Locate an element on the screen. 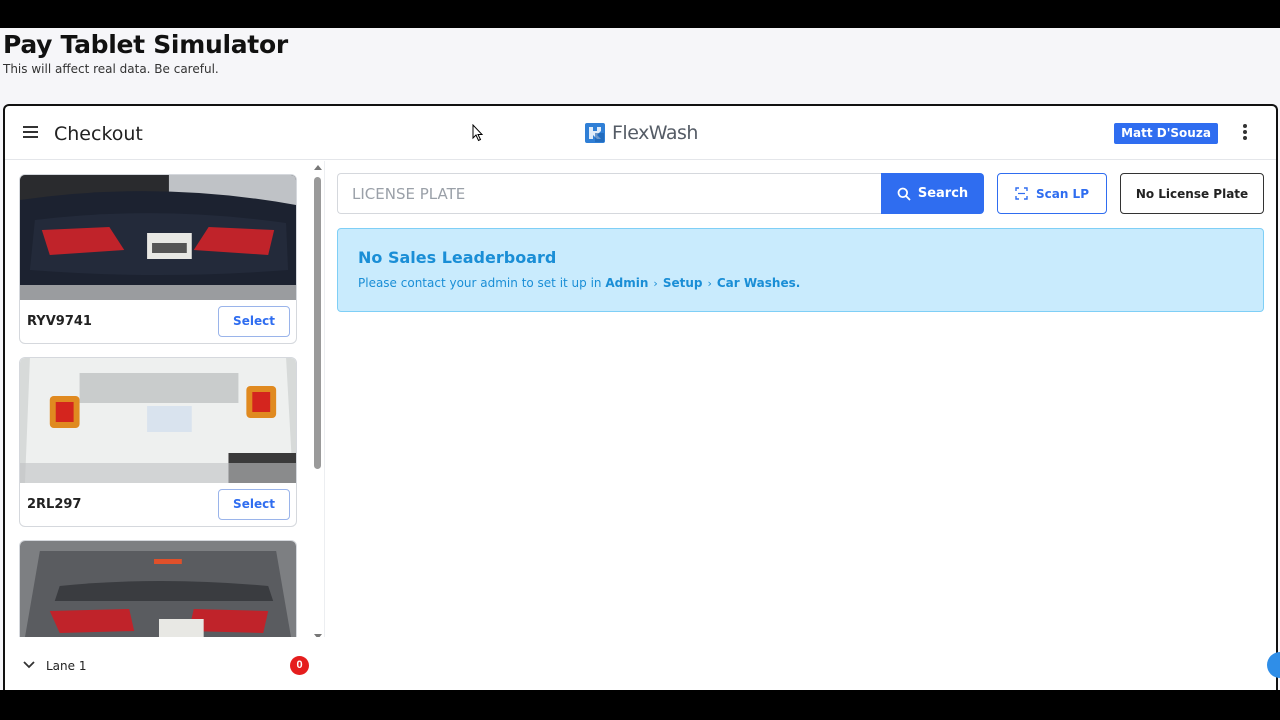 Image resolution: width=1280 pixels, height=720 pixels. hamburger-icon is located at coordinates (30, 132).